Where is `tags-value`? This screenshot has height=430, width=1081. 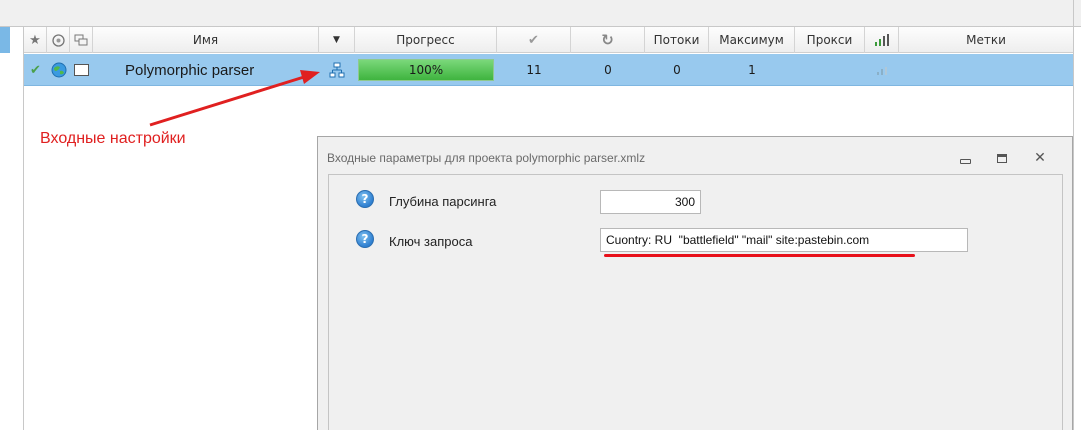
tags-value is located at coordinates (986, 70).